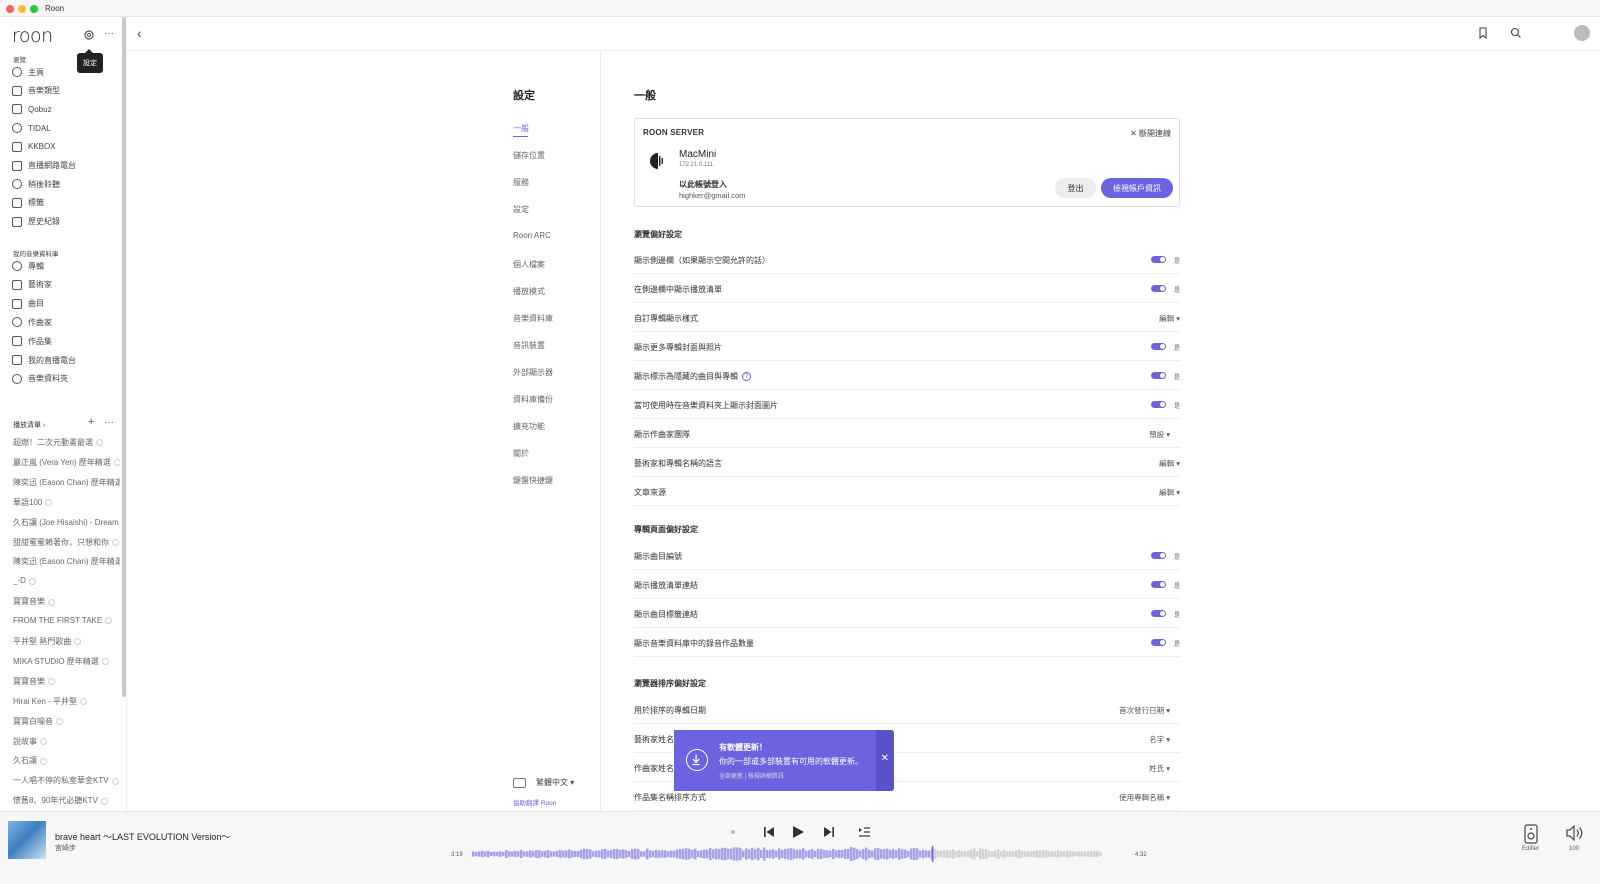 The height and width of the screenshot is (884, 1600). Describe the element at coordinates (66, 741) in the screenshot. I see `playlist-item: 說故事` at that location.